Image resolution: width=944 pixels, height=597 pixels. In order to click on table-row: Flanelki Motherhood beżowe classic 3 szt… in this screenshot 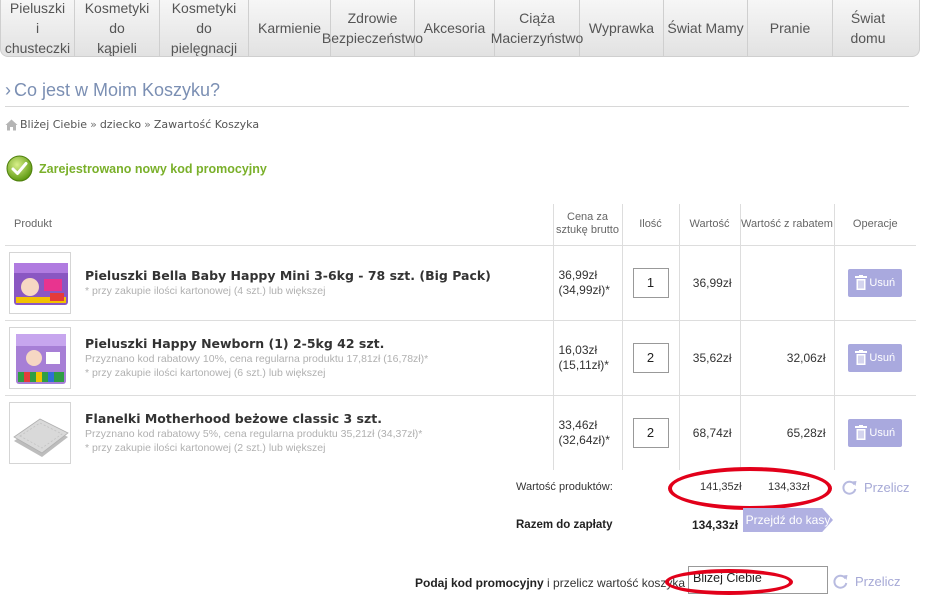, I will do `click(460, 432)`.